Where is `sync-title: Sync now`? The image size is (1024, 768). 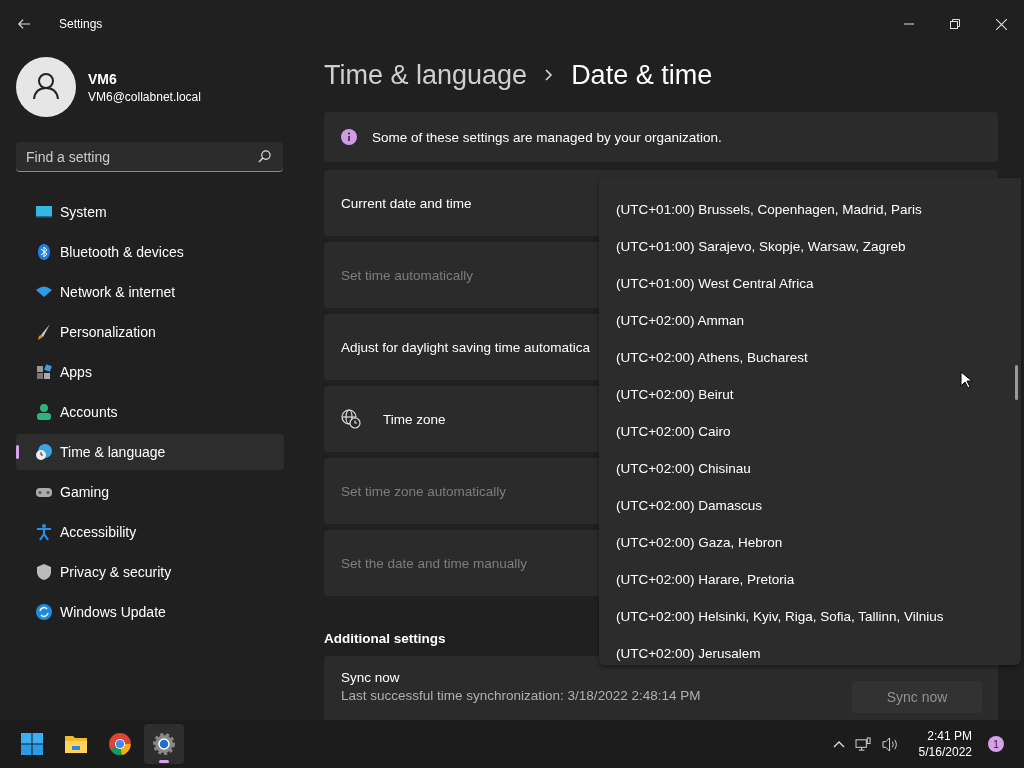 sync-title: Sync now is located at coordinates (370, 677).